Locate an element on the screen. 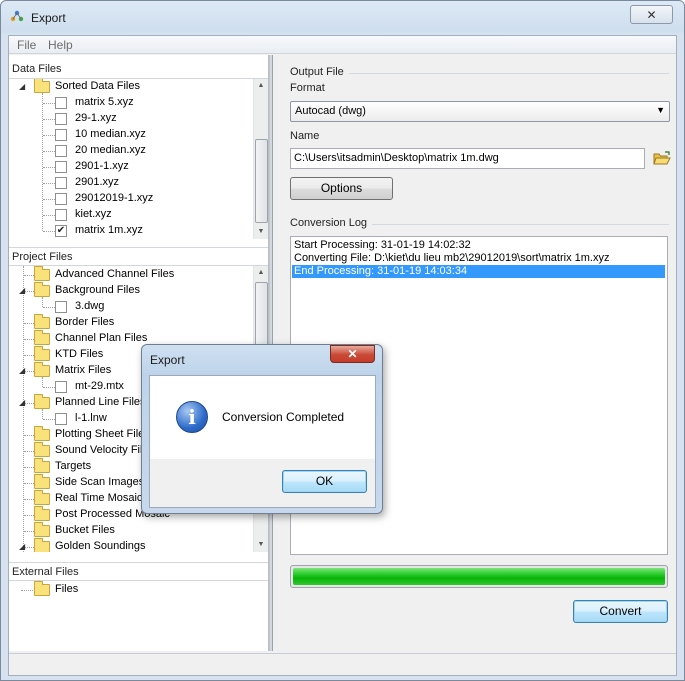 This screenshot has height=681, width=685. tree-node-sorted-data-files: ◢ Sorted Data Files is located at coordinates (131, 87).